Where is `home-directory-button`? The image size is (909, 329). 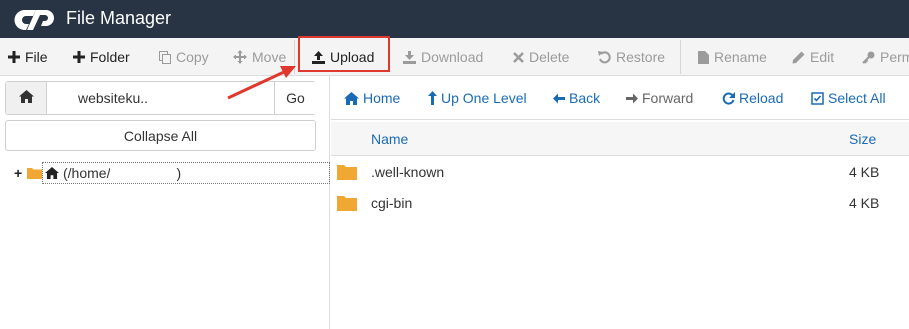
home-directory-button is located at coordinates (26, 98).